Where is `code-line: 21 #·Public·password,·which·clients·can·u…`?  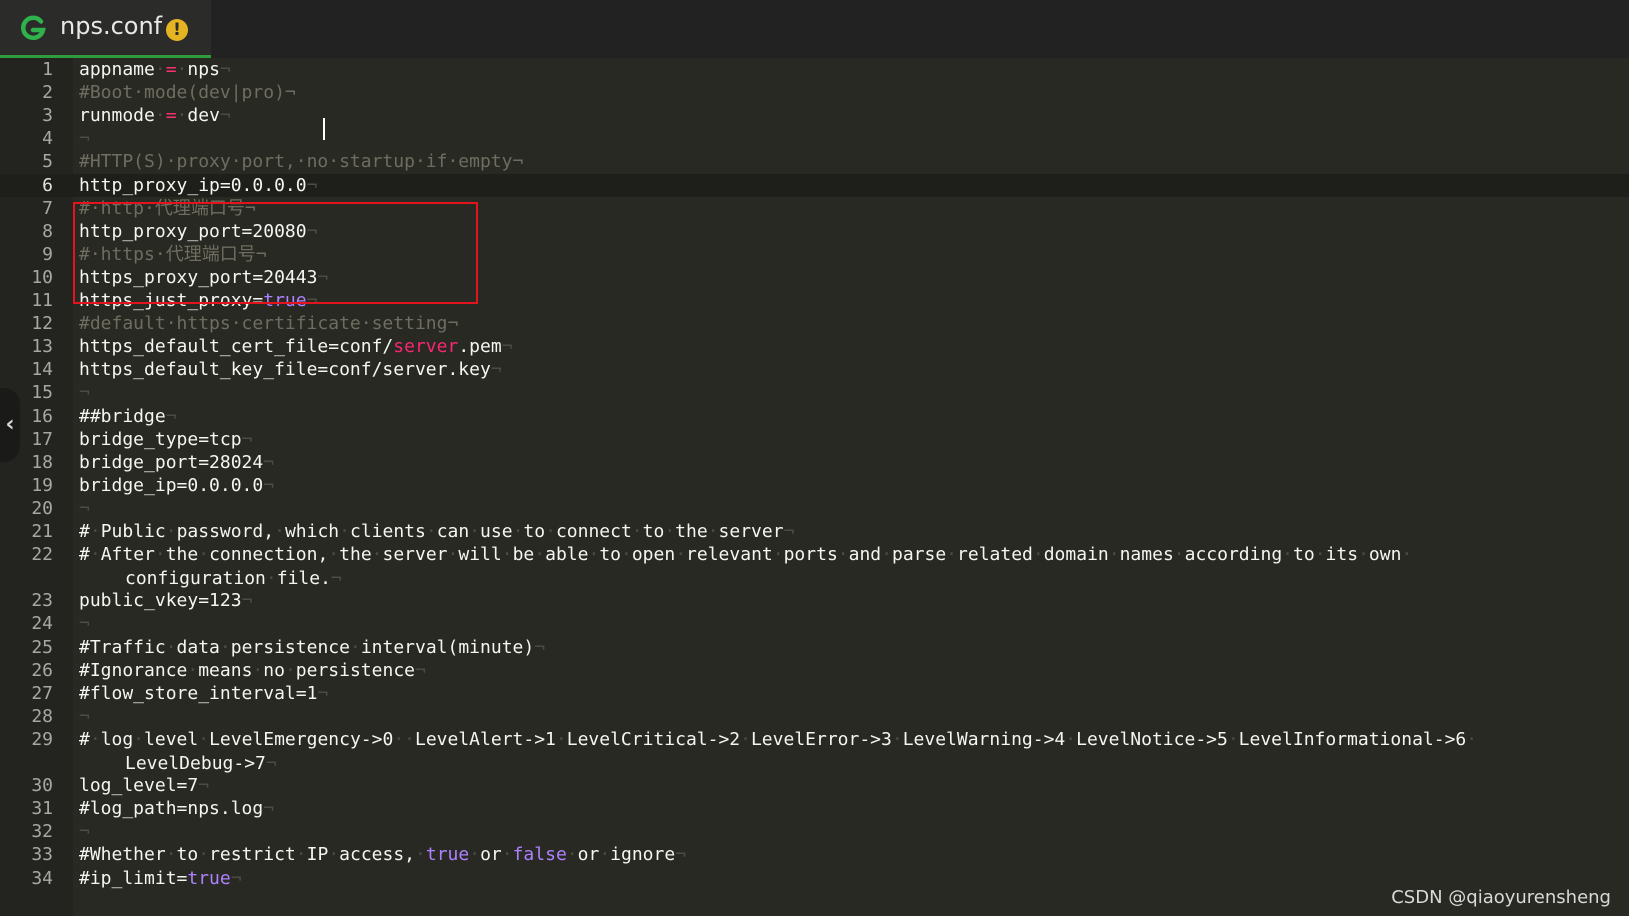
code-line: 21 #·Public·password,·which·clients·can·u… is located at coordinates (814, 531).